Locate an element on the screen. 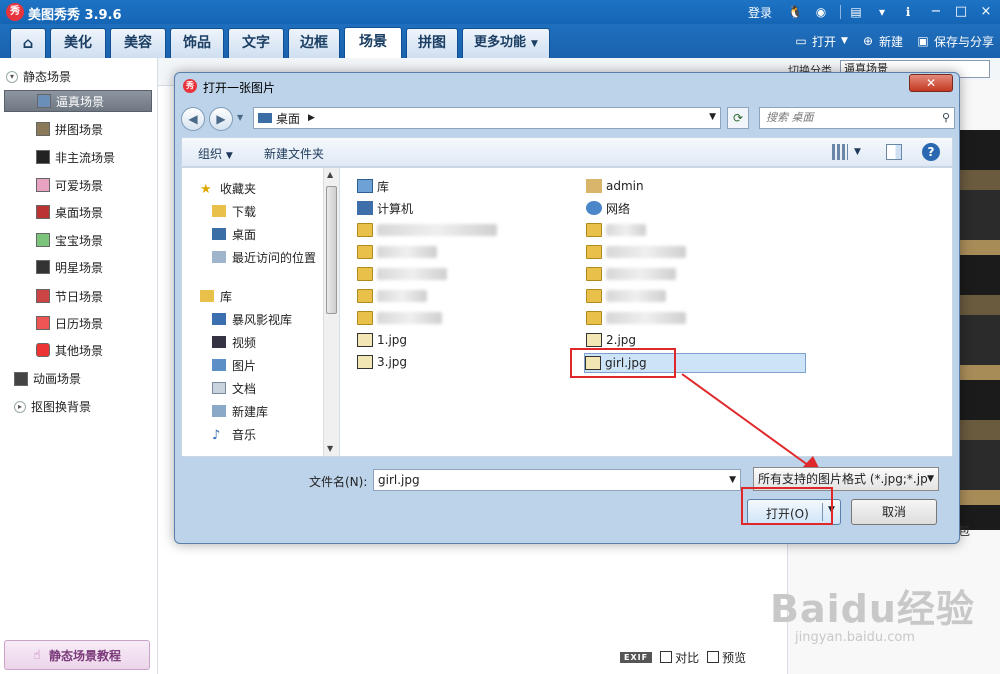 The width and height of the screenshot is (1000, 674). nav-favorites: ★ 收藏夹 is located at coordinates (228, 188).